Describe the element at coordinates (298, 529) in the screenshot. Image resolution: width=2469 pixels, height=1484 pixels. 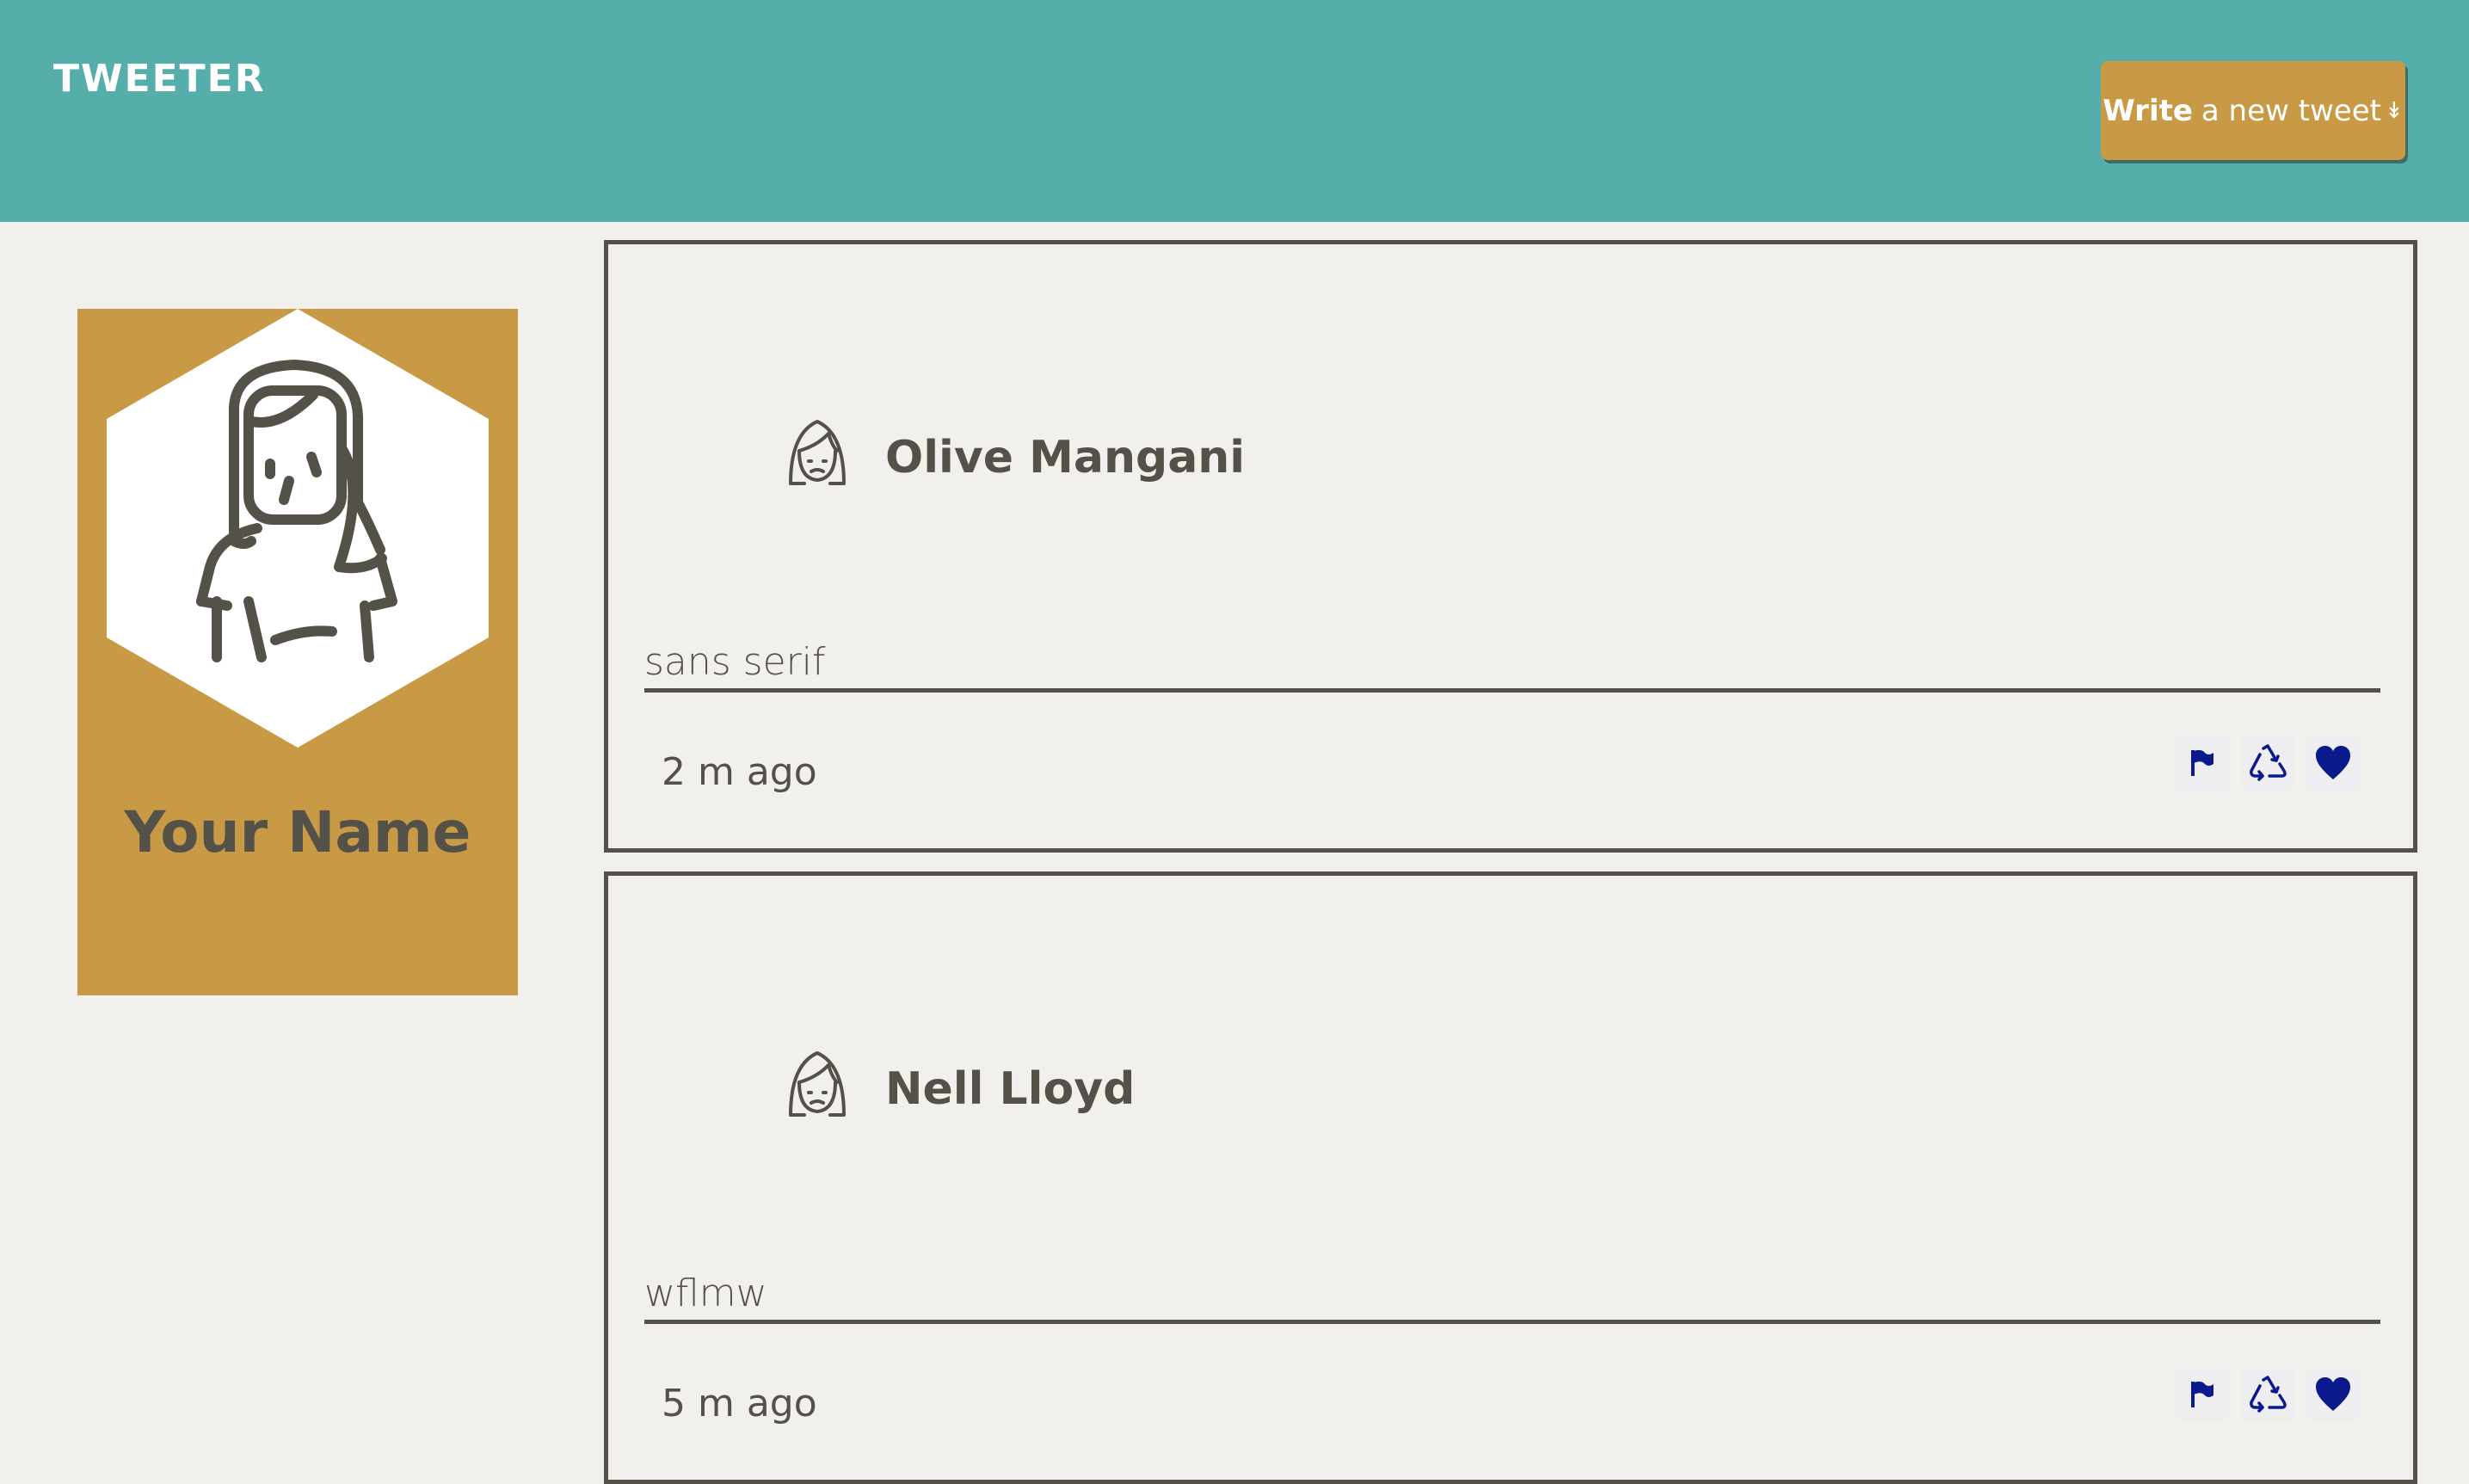
I see `profile-avatar` at that location.